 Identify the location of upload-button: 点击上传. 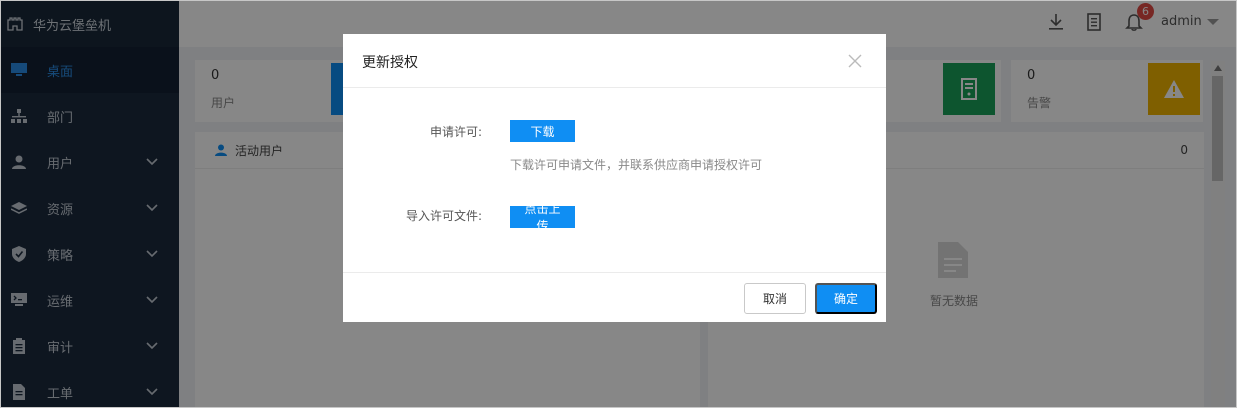
(542, 217).